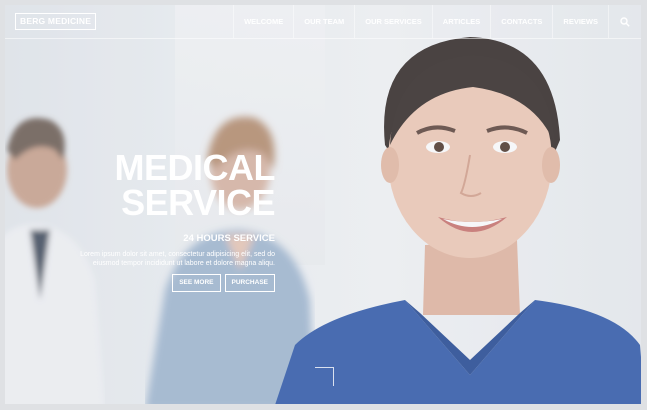 This screenshot has width=647, height=410. I want to click on nav-item-articles: ARTICLES, so click(461, 21).